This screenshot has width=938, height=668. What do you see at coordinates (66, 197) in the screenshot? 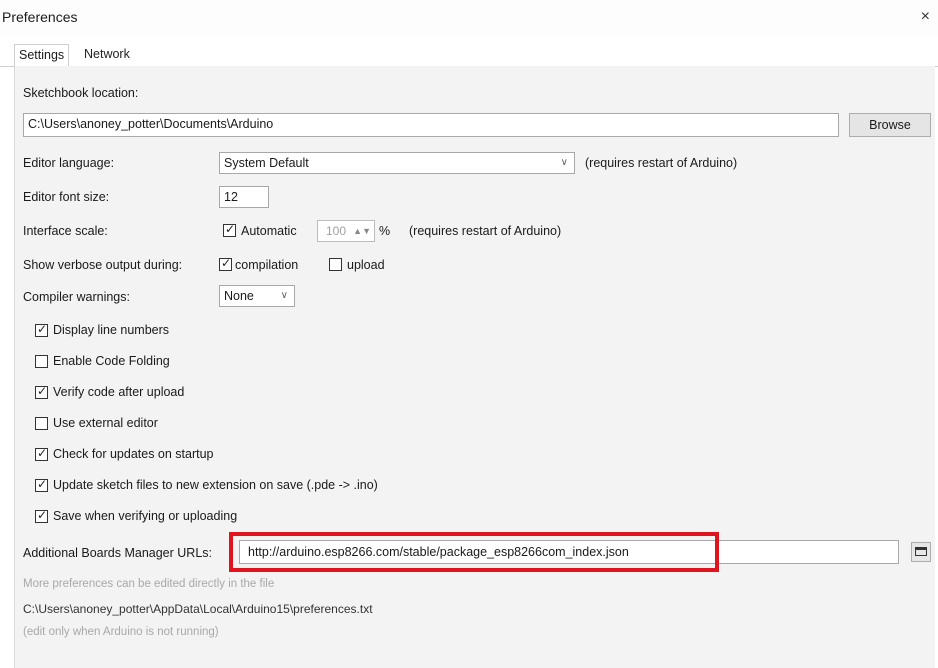
I see `font-size-label: Editor font size:` at bounding box center [66, 197].